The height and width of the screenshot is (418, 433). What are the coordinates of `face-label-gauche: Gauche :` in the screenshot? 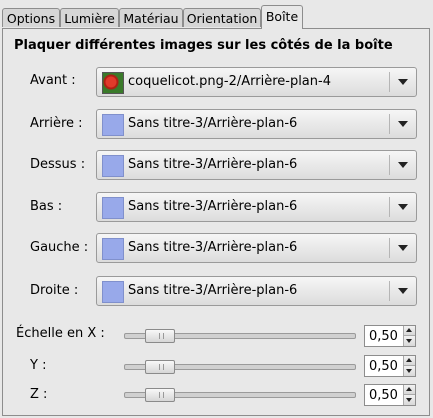 It's located at (59, 247).